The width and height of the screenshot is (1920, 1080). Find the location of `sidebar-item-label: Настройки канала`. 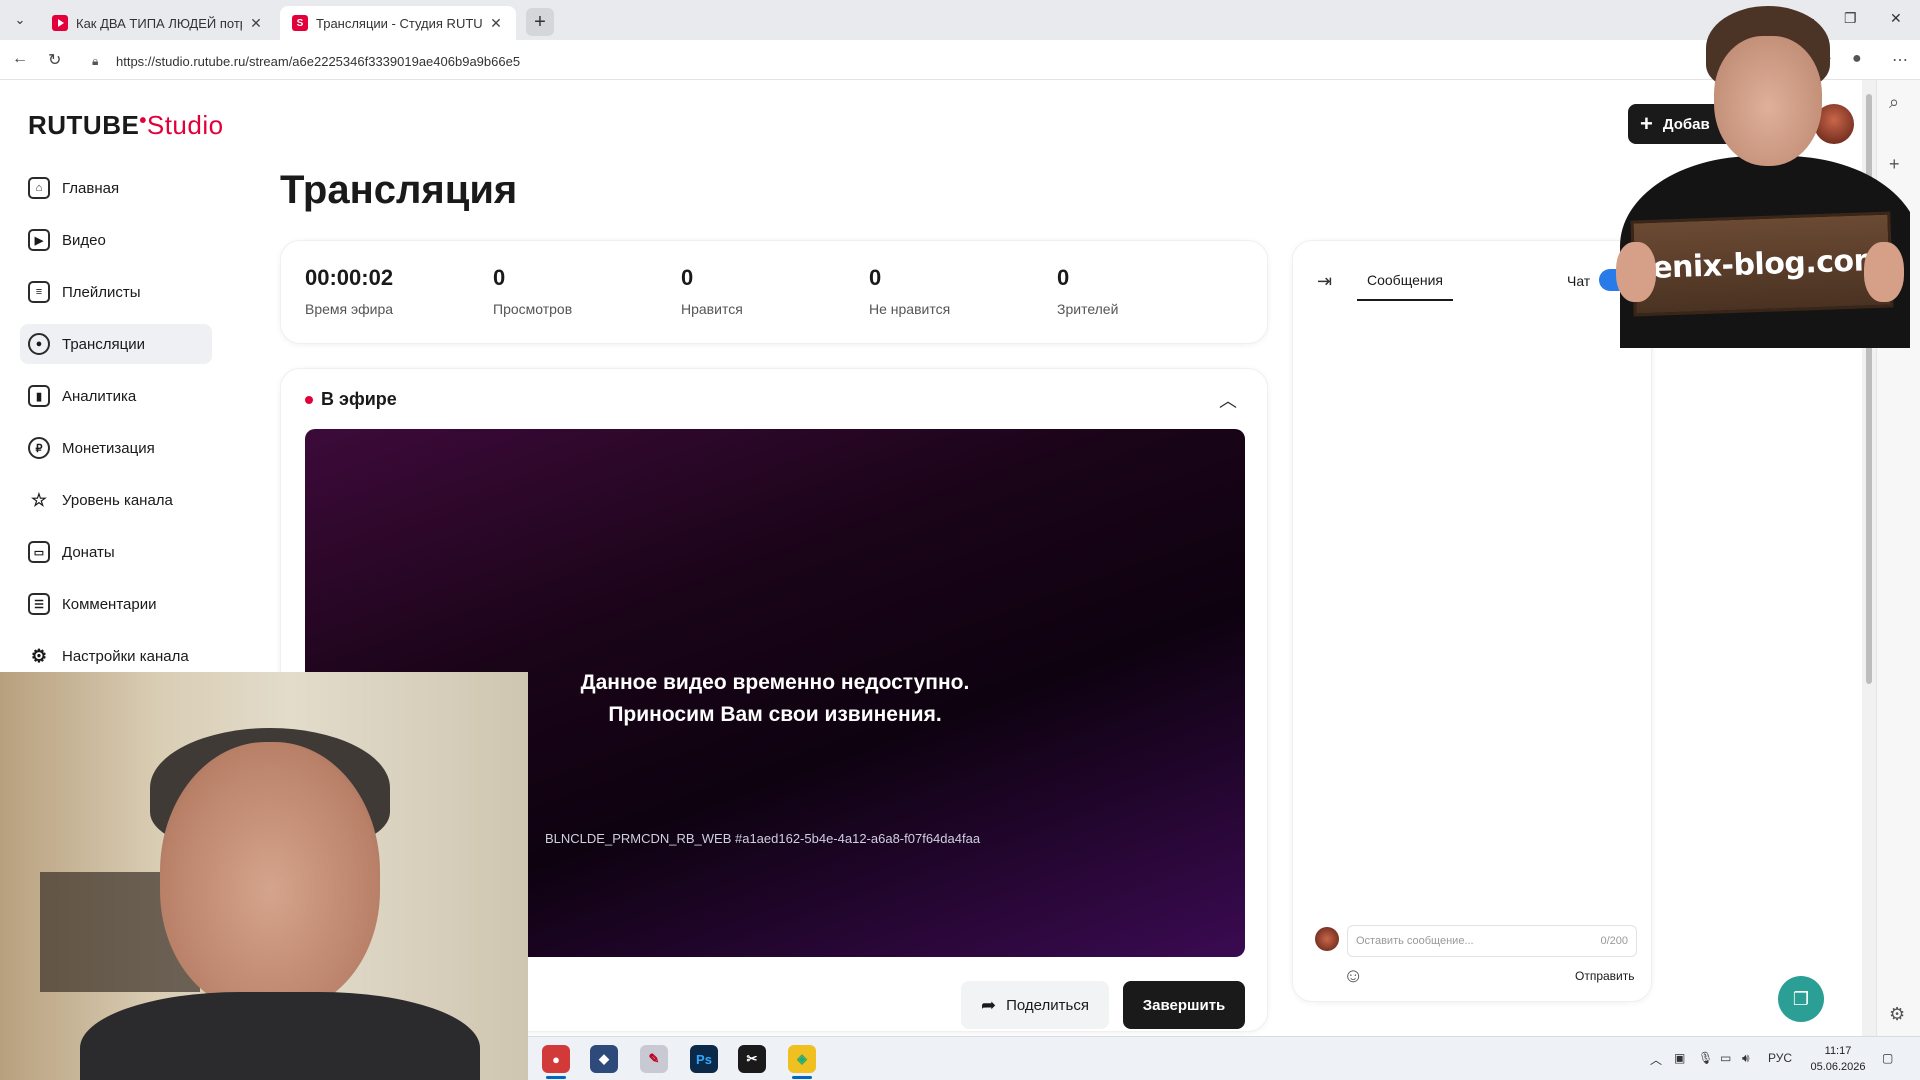

sidebar-item-label: Настройки канала is located at coordinates (125, 656).